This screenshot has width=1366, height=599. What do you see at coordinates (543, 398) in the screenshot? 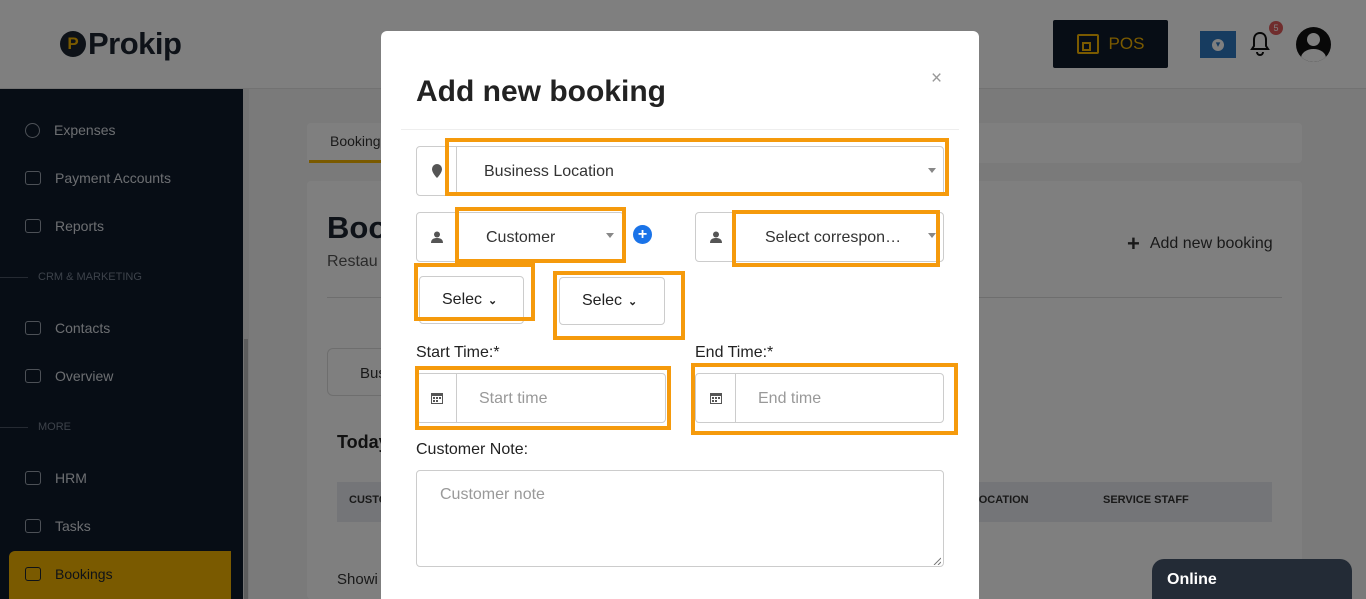
I see `highlight-start-time` at bounding box center [543, 398].